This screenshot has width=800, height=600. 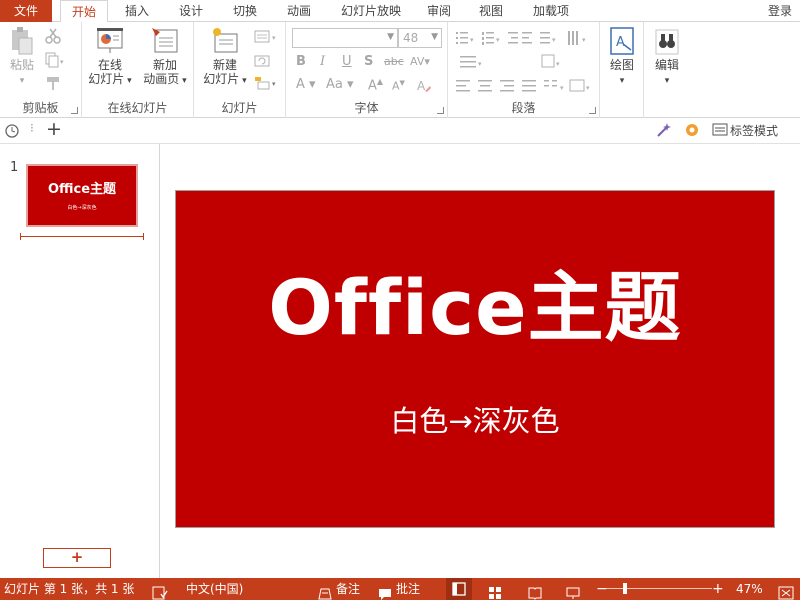 What do you see at coordinates (299, 11) in the screenshot?
I see `tab-animations: 动画` at bounding box center [299, 11].